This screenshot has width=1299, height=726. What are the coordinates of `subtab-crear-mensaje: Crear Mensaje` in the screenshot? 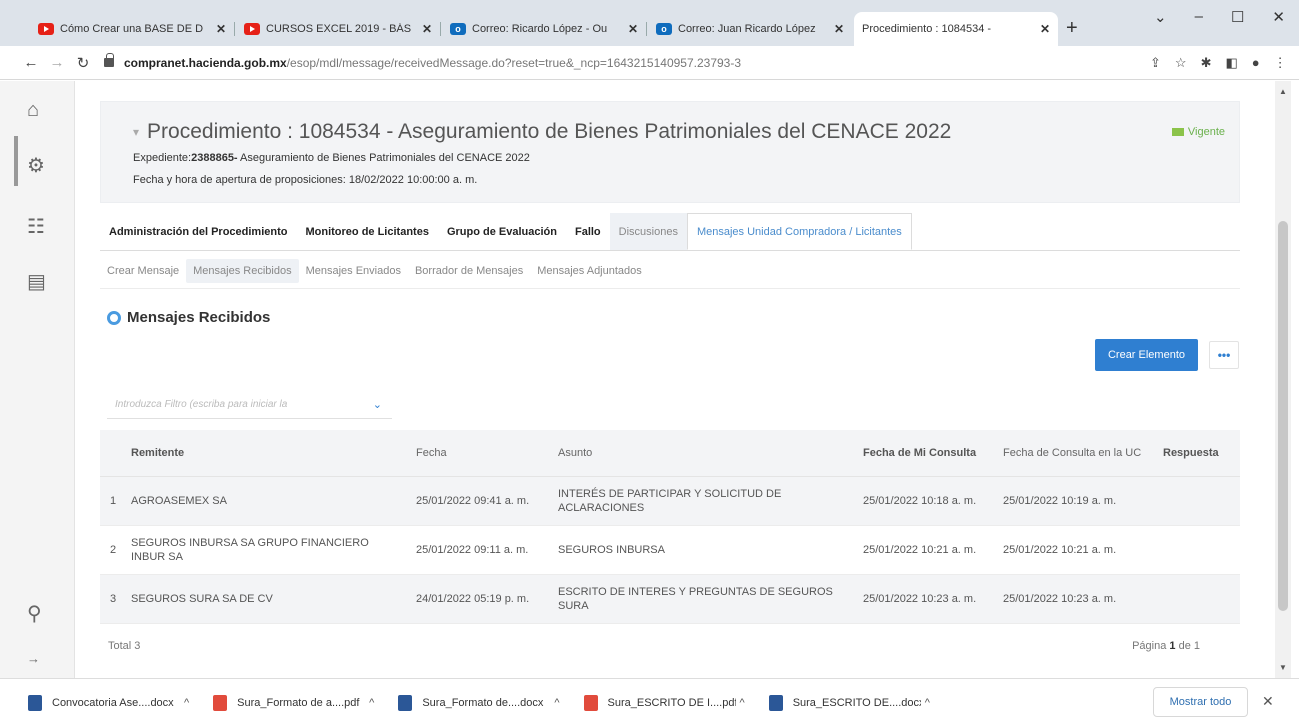 It's located at (143, 271).